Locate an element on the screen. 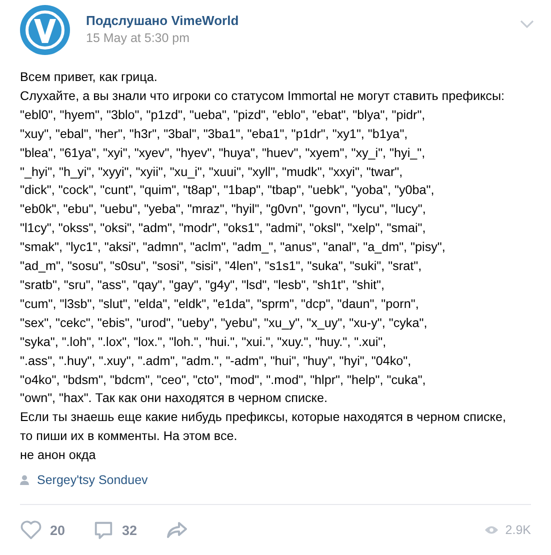 The image size is (551, 555). post-text-line: "ebl0", "hyem", "3blo", "p1zd", "ueba", "pizd", "eblo", "ebat", "blya", "pidr", is located at coordinates (223, 115).